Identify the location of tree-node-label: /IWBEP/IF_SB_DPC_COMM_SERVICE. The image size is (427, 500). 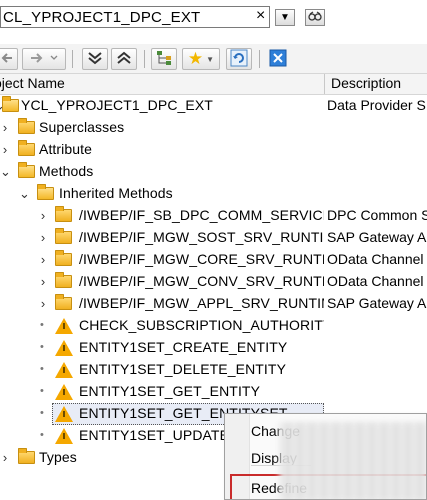
(201, 215).